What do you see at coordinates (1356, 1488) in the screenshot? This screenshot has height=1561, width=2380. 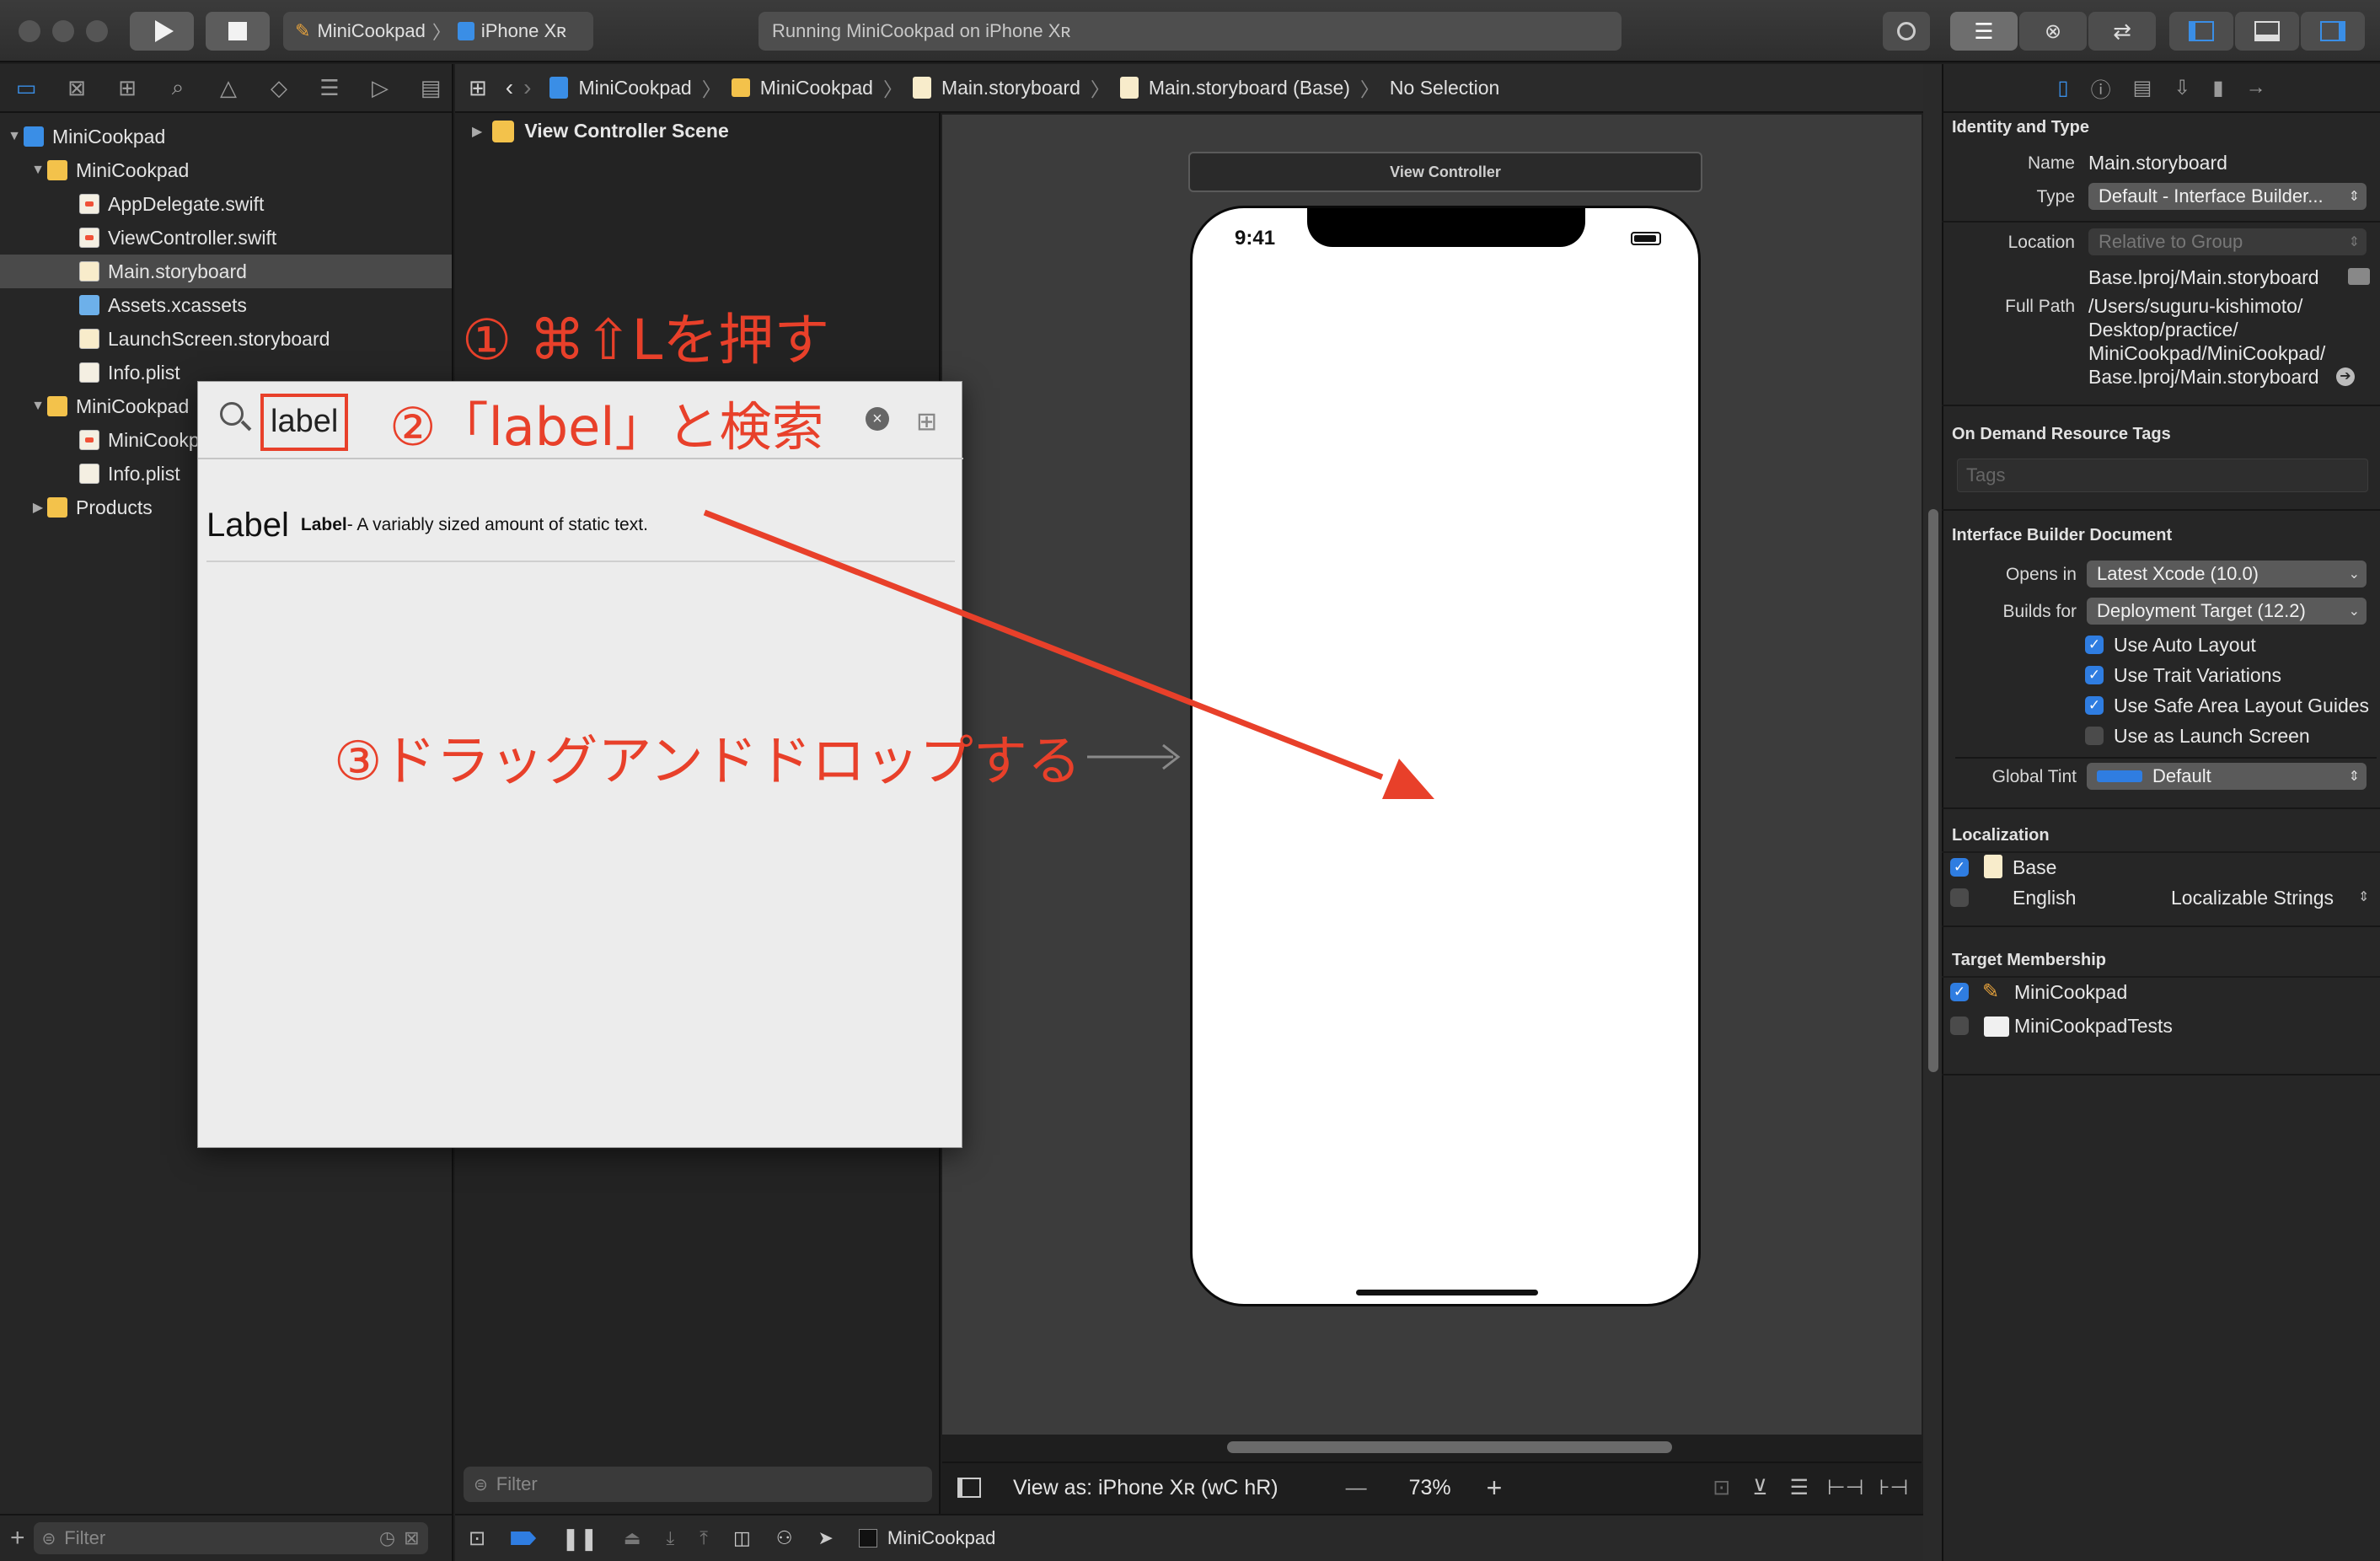 I see `zoom-out-button: —` at bounding box center [1356, 1488].